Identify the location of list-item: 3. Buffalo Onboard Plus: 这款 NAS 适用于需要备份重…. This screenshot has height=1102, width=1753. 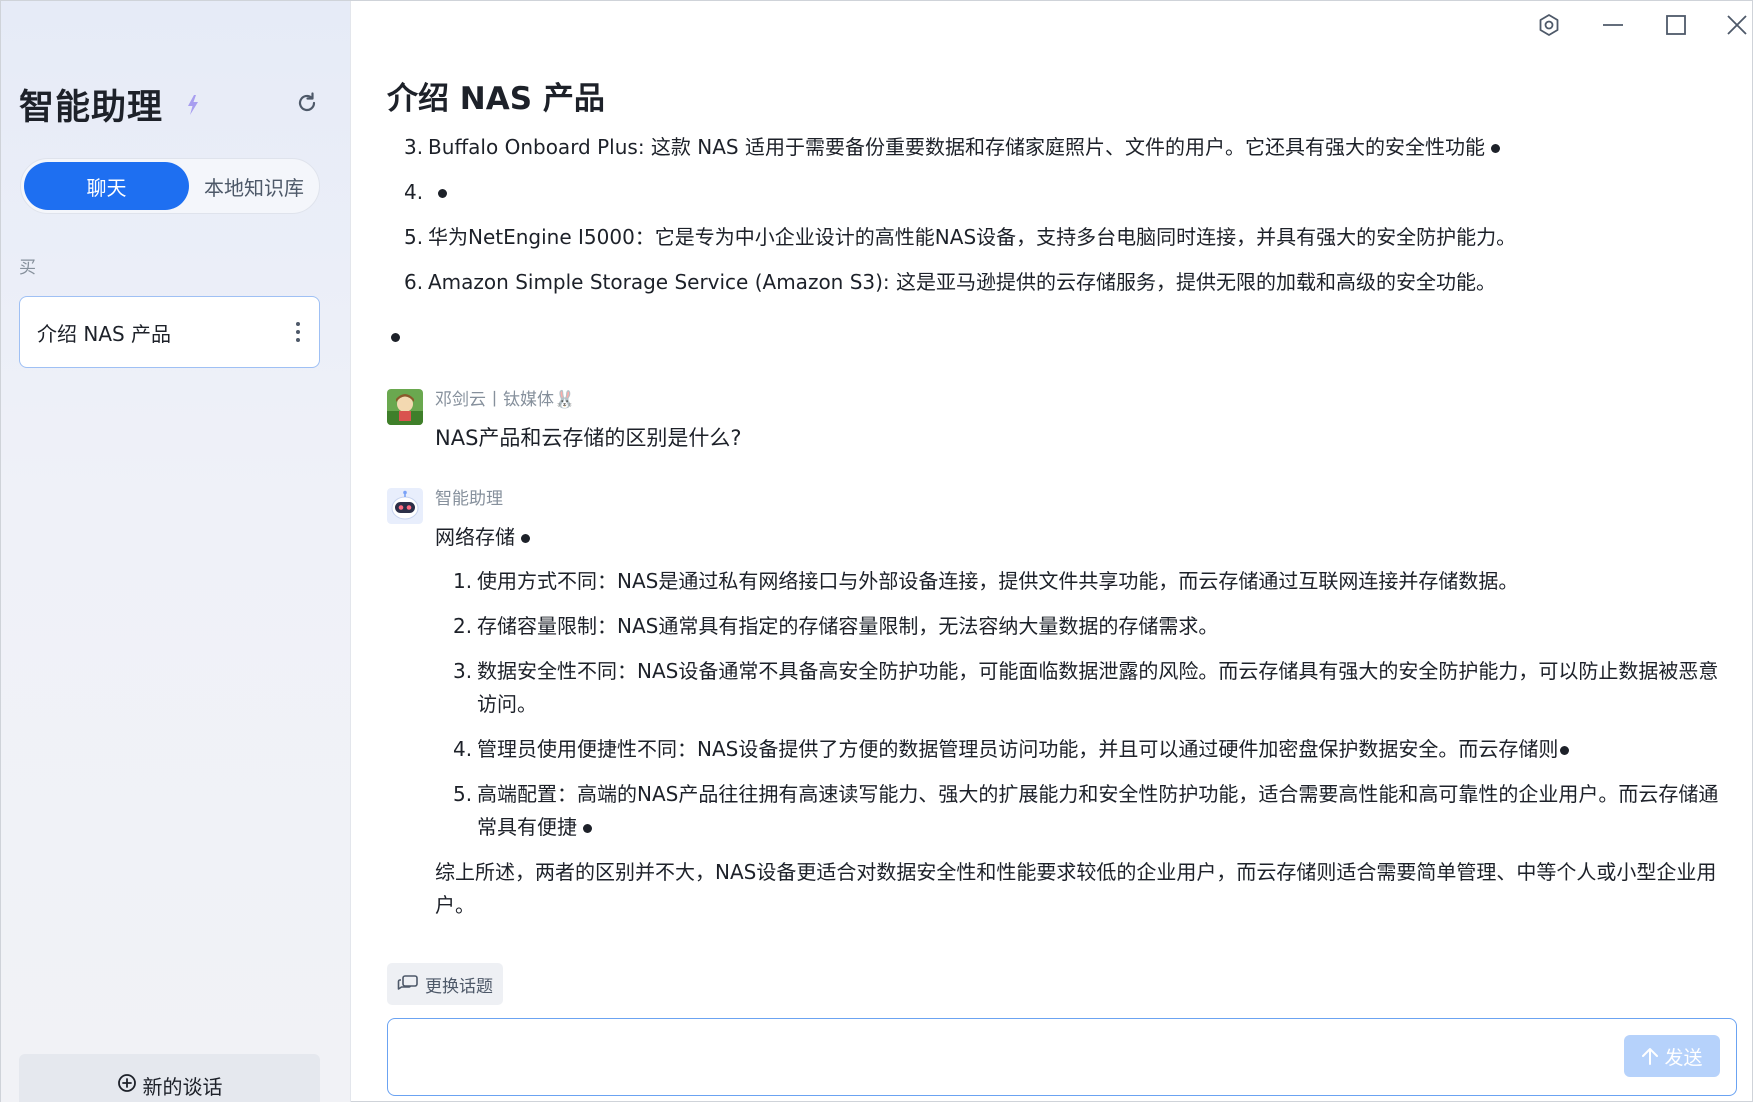
(1057, 147).